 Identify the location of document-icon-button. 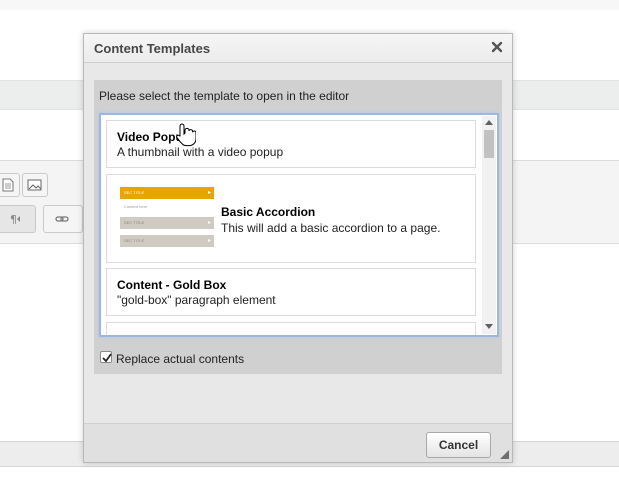
(10, 185).